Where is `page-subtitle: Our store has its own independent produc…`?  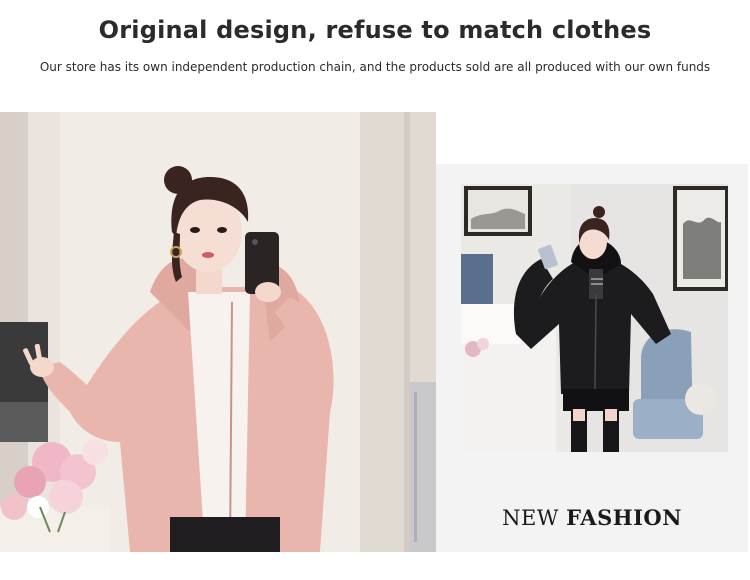 page-subtitle: Our store has its own independent produc… is located at coordinates (375, 67).